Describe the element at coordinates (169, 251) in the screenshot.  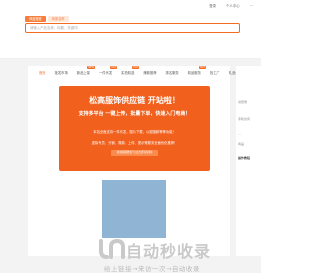
I see `watermark-text: 自动秒收录` at that location.